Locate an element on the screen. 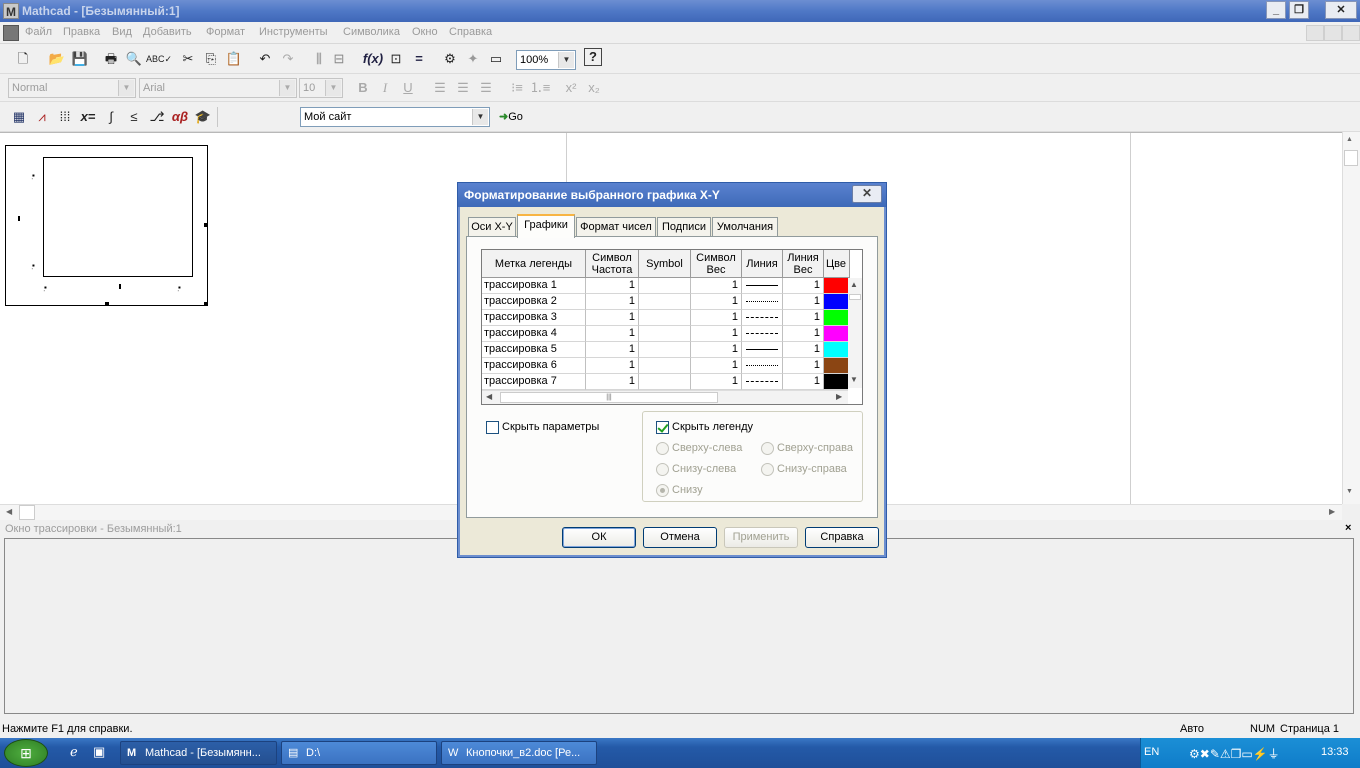 The image size is (1360, 768). tray-icons: ⚙✖✎⚠❐▭⚡⏚ is located at coordinates (1234, 753).